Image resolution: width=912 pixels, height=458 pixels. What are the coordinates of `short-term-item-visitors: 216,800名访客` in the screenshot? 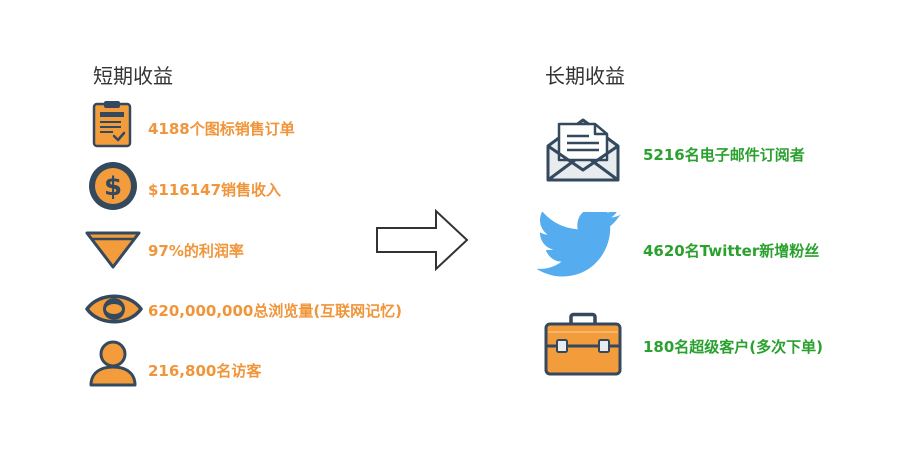 It's located at (205, 371).